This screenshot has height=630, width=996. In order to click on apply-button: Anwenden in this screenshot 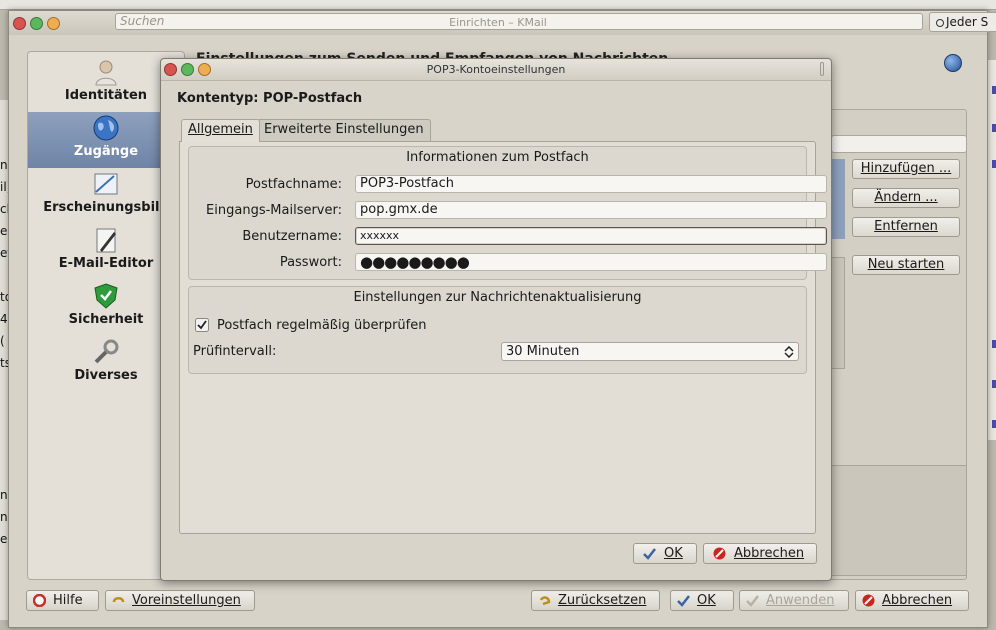, I will do `click(794, 600)`.